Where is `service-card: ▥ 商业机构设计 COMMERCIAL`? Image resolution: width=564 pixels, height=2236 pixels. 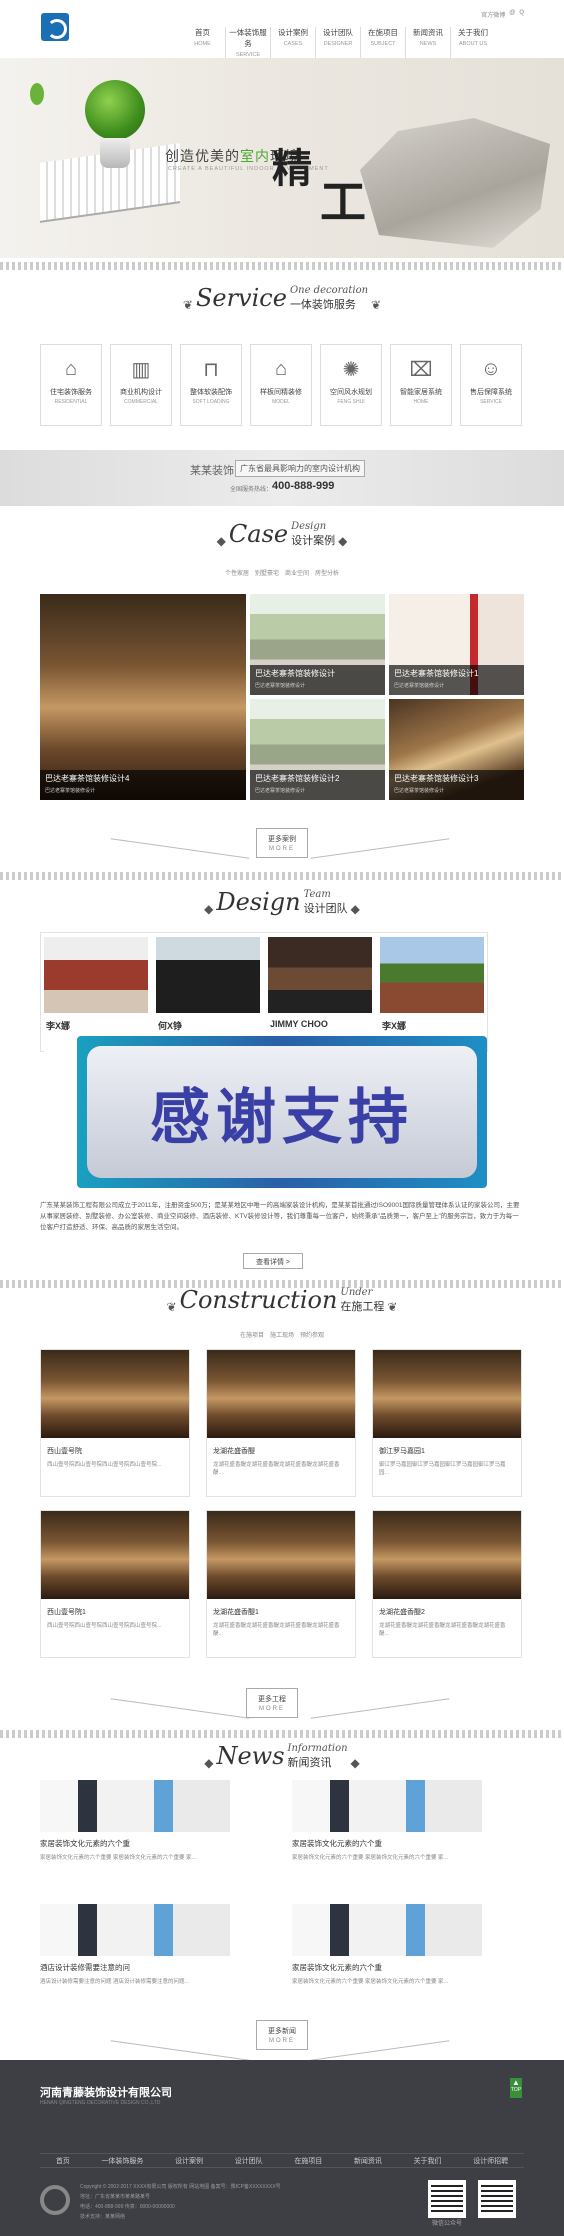 service-card: ▥ 商业机构设计 COMMERCIAL is located at coordinates (141, 385).